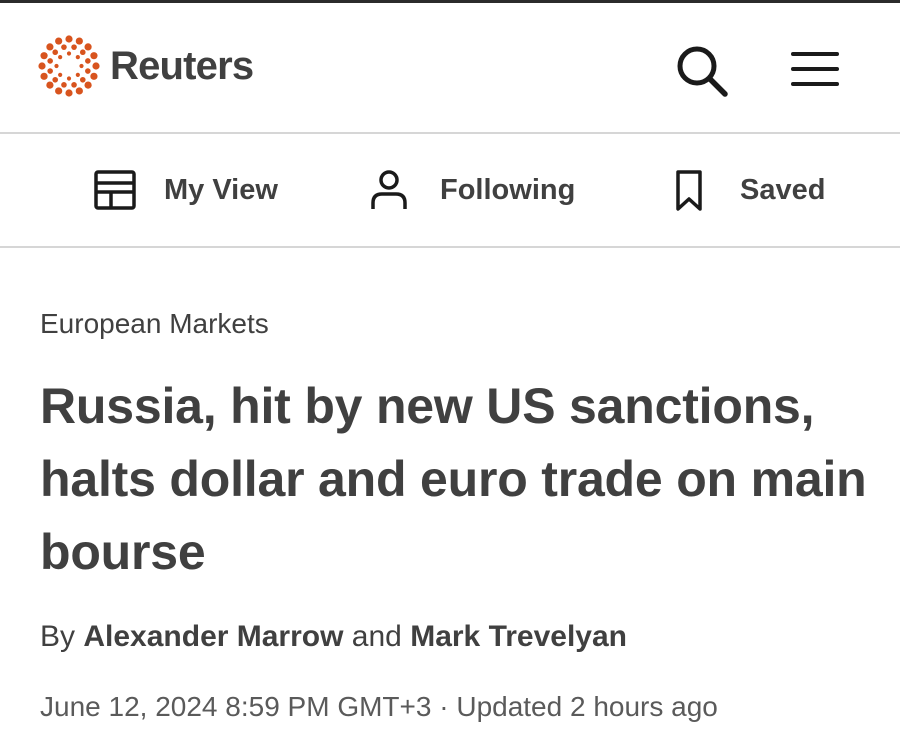  I want to click on menu-button, so click(815, 69).